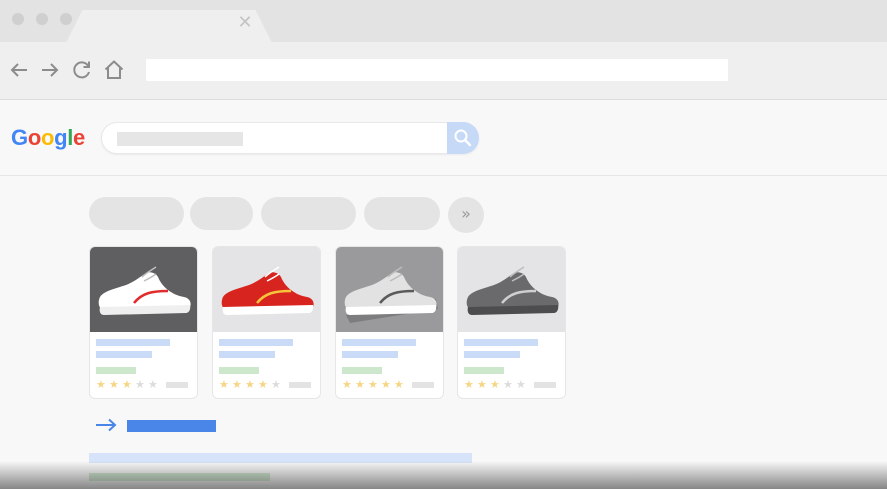 The height and width of the screenshot is (489, 887). What do you see at coordinates (82, 70) in the screenshot?
I see `reload-icon` at bounding box center [82, 70].